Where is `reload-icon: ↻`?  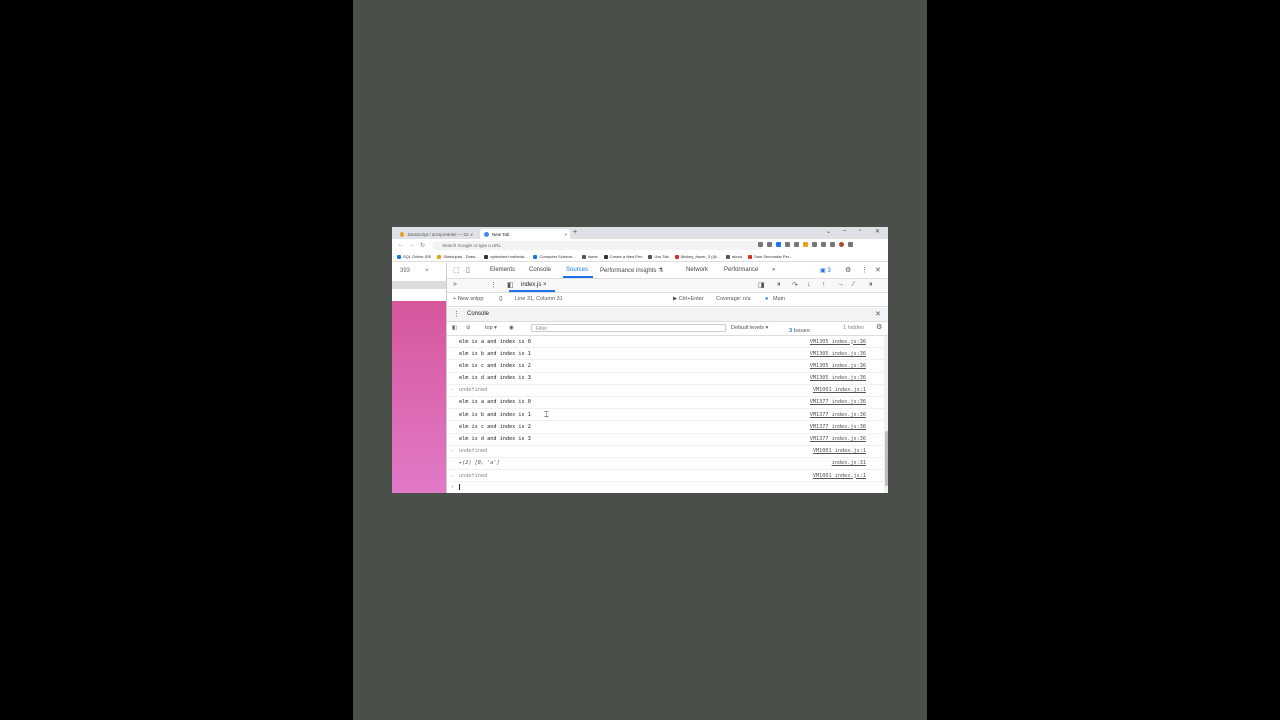
reload-icon: ↻ is located at coordinates (422, 245).